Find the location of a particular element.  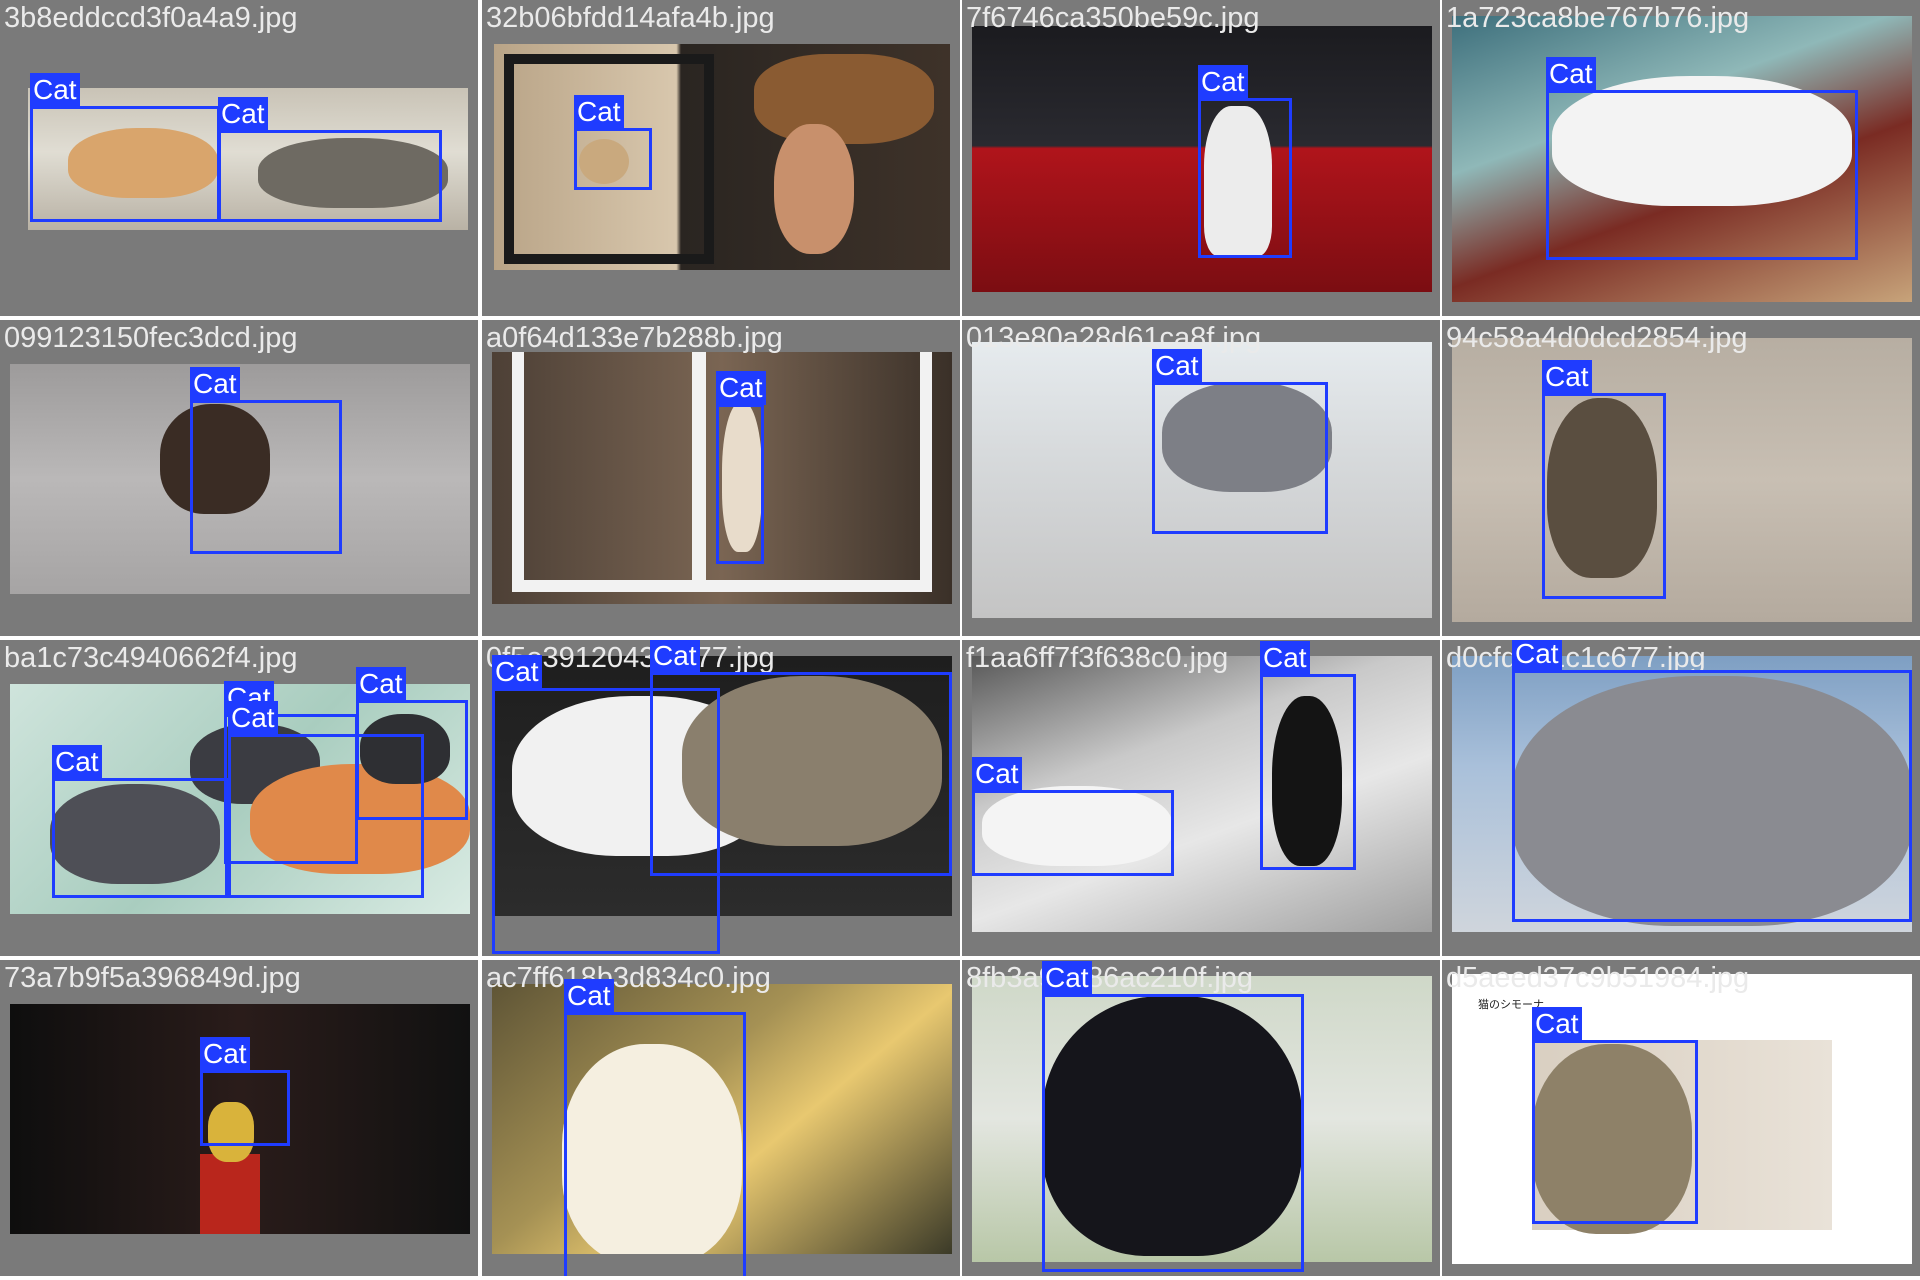

photo-dog-and-barrels is located at coordinates (722, 157).